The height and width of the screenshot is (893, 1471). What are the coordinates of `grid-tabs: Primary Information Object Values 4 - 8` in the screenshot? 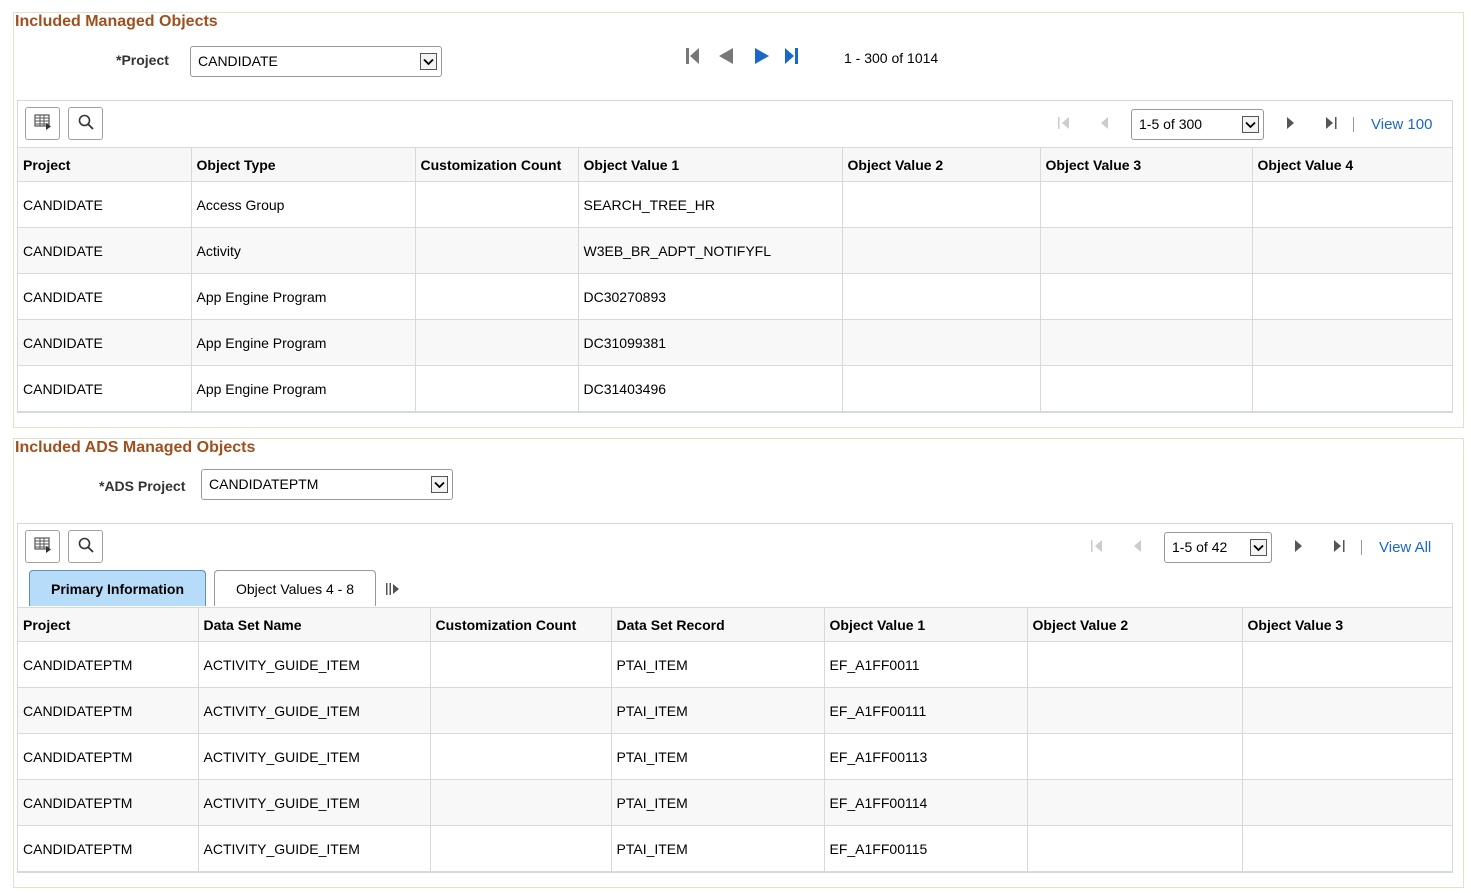 It's located at (735, 588).